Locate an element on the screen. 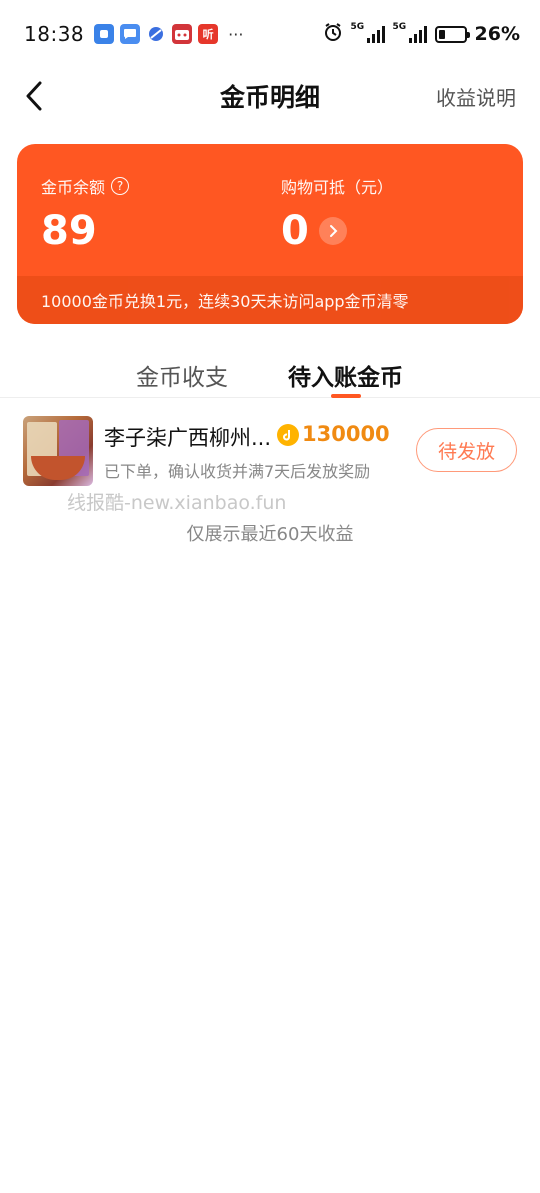 The height and width of the screenshot is (1193, 540). watermark-text: 线报酷-new.xianbao.fun is located at coordinates (177, 503).